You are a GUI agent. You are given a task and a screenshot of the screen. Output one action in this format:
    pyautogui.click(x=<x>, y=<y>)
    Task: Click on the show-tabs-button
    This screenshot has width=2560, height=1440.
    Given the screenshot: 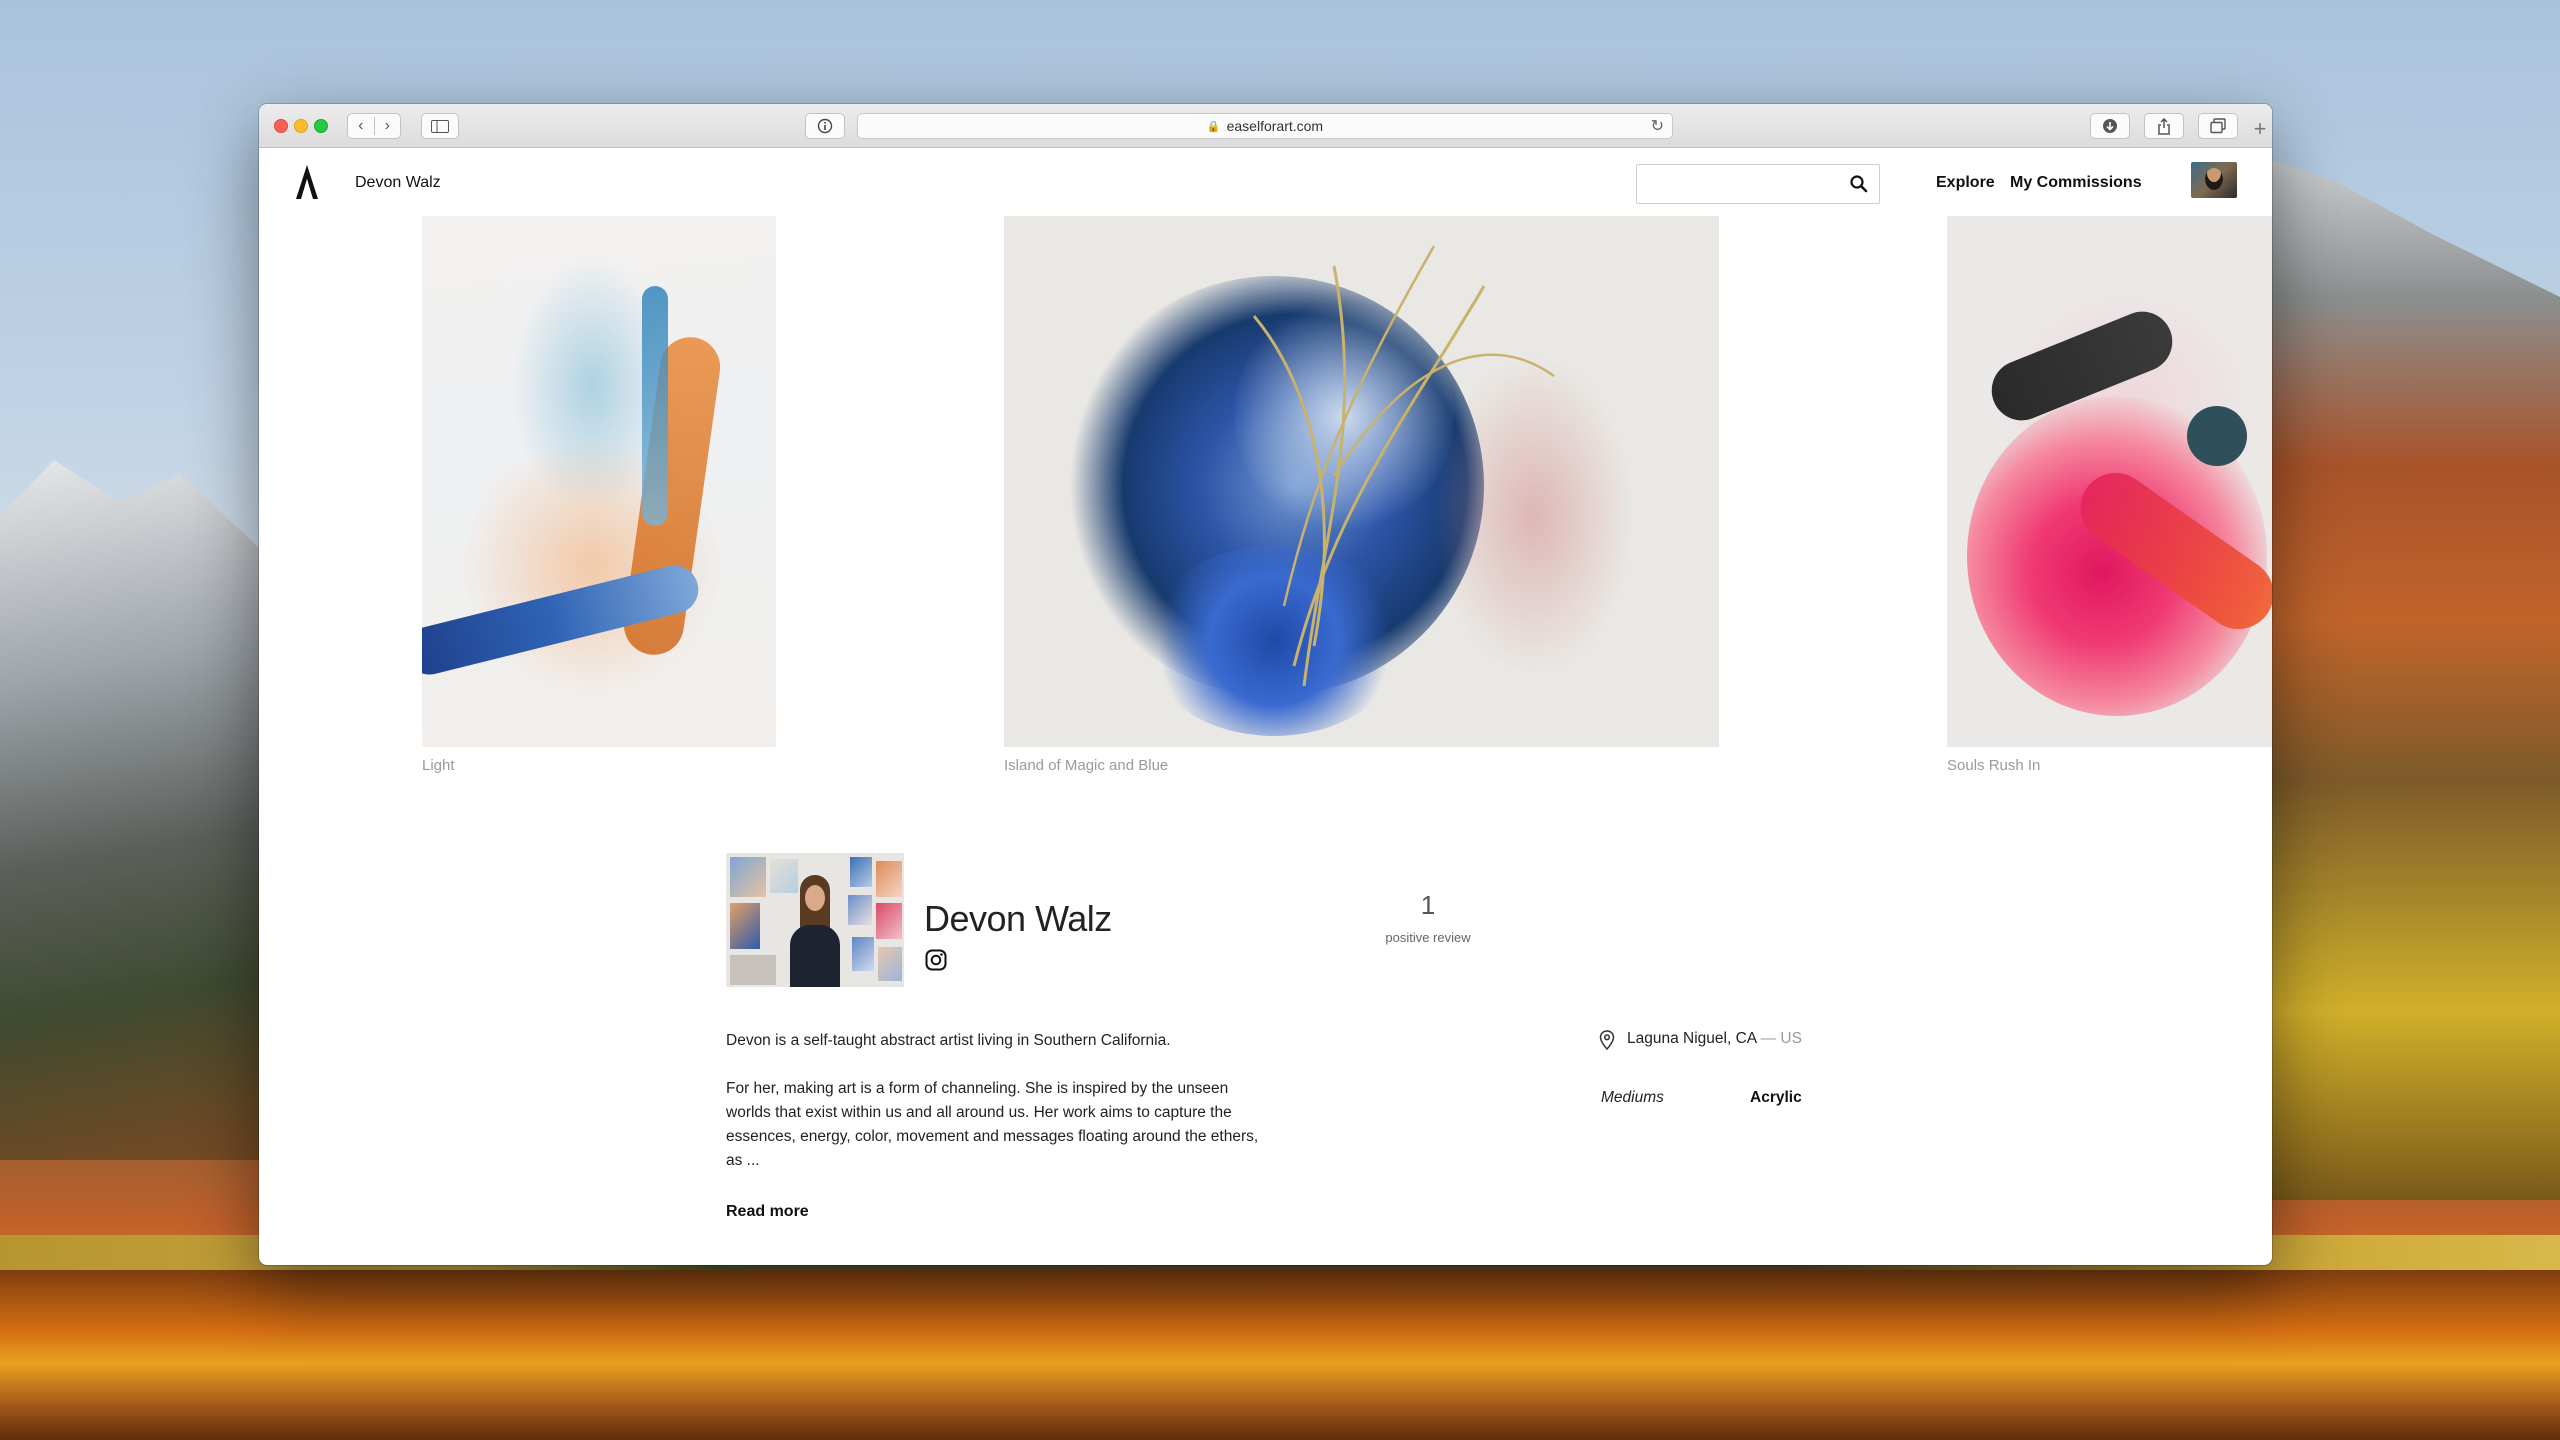 What is the action you would take?
    pyautogui.click(x=2218, y=126)
    